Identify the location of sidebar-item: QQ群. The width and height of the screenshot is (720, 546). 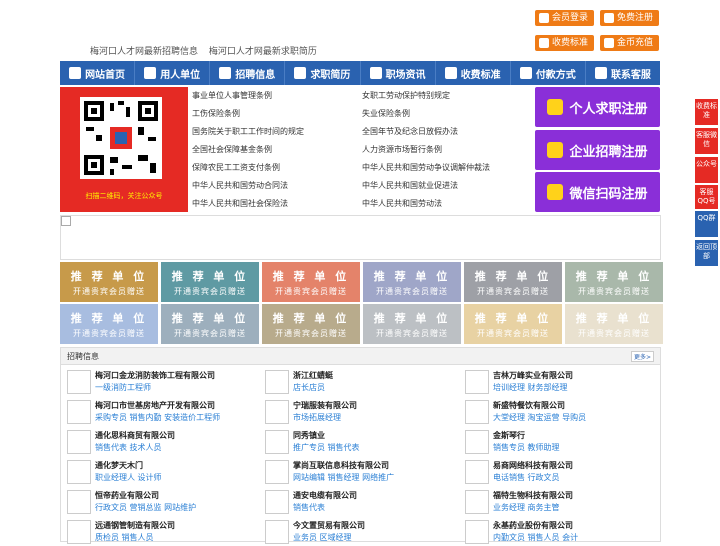
(706, 224).